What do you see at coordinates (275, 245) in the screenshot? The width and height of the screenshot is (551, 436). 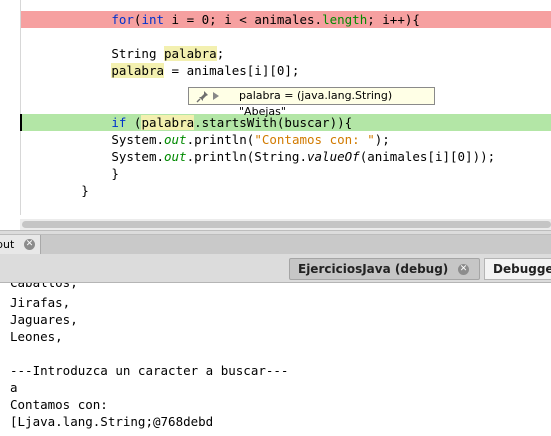 I see `output-tab-bar: put ✕` at bounding box center [275, 245].